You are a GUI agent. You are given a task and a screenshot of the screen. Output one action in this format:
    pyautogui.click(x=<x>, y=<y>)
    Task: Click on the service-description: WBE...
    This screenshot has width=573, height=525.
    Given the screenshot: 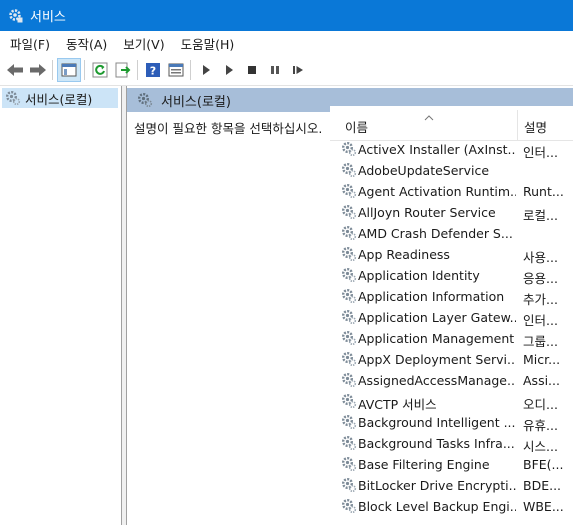 What is the action you would take?
    pyautogui.click(x=543, y=506)
    